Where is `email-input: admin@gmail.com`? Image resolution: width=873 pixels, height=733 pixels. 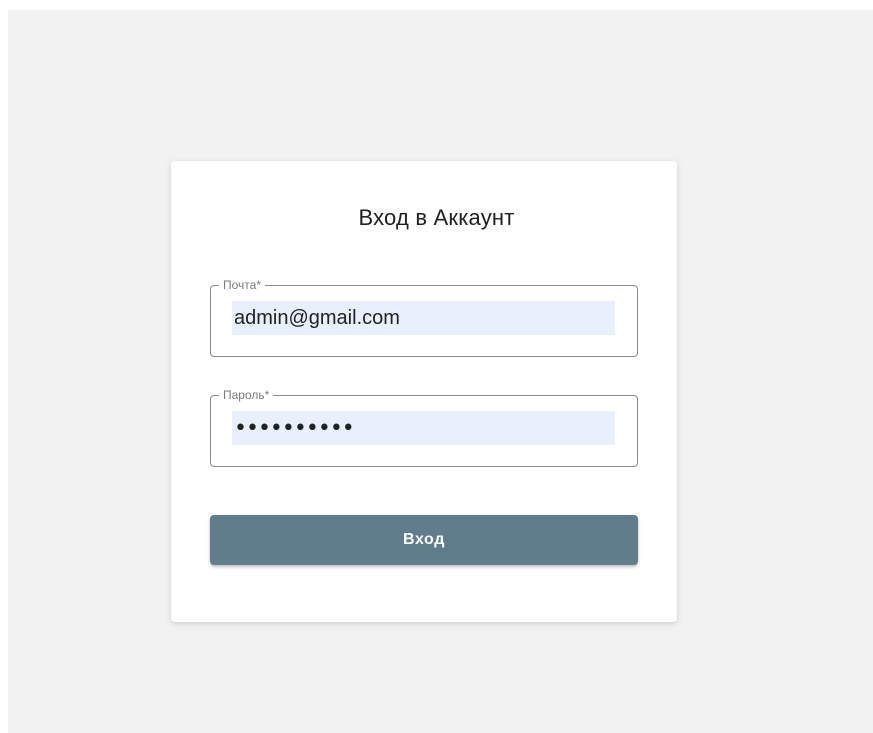 email-input: admin@gmail.com is located at coordinates (423, 318).